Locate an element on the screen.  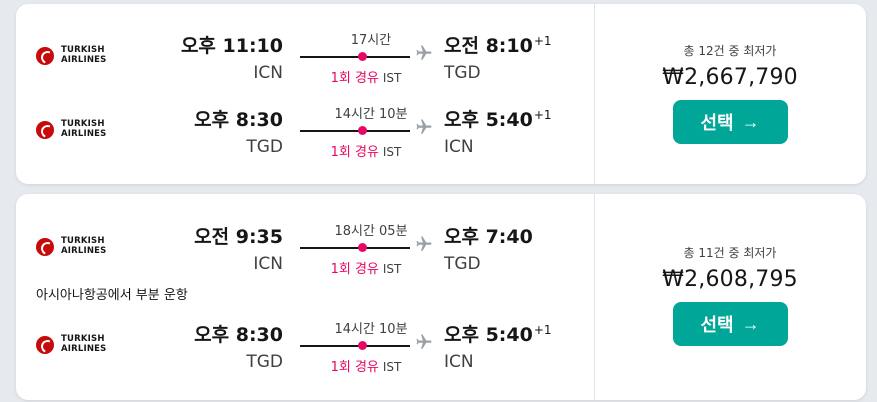
arrival-time-text: 오전 8:10 is located at coordinates (488, 46).